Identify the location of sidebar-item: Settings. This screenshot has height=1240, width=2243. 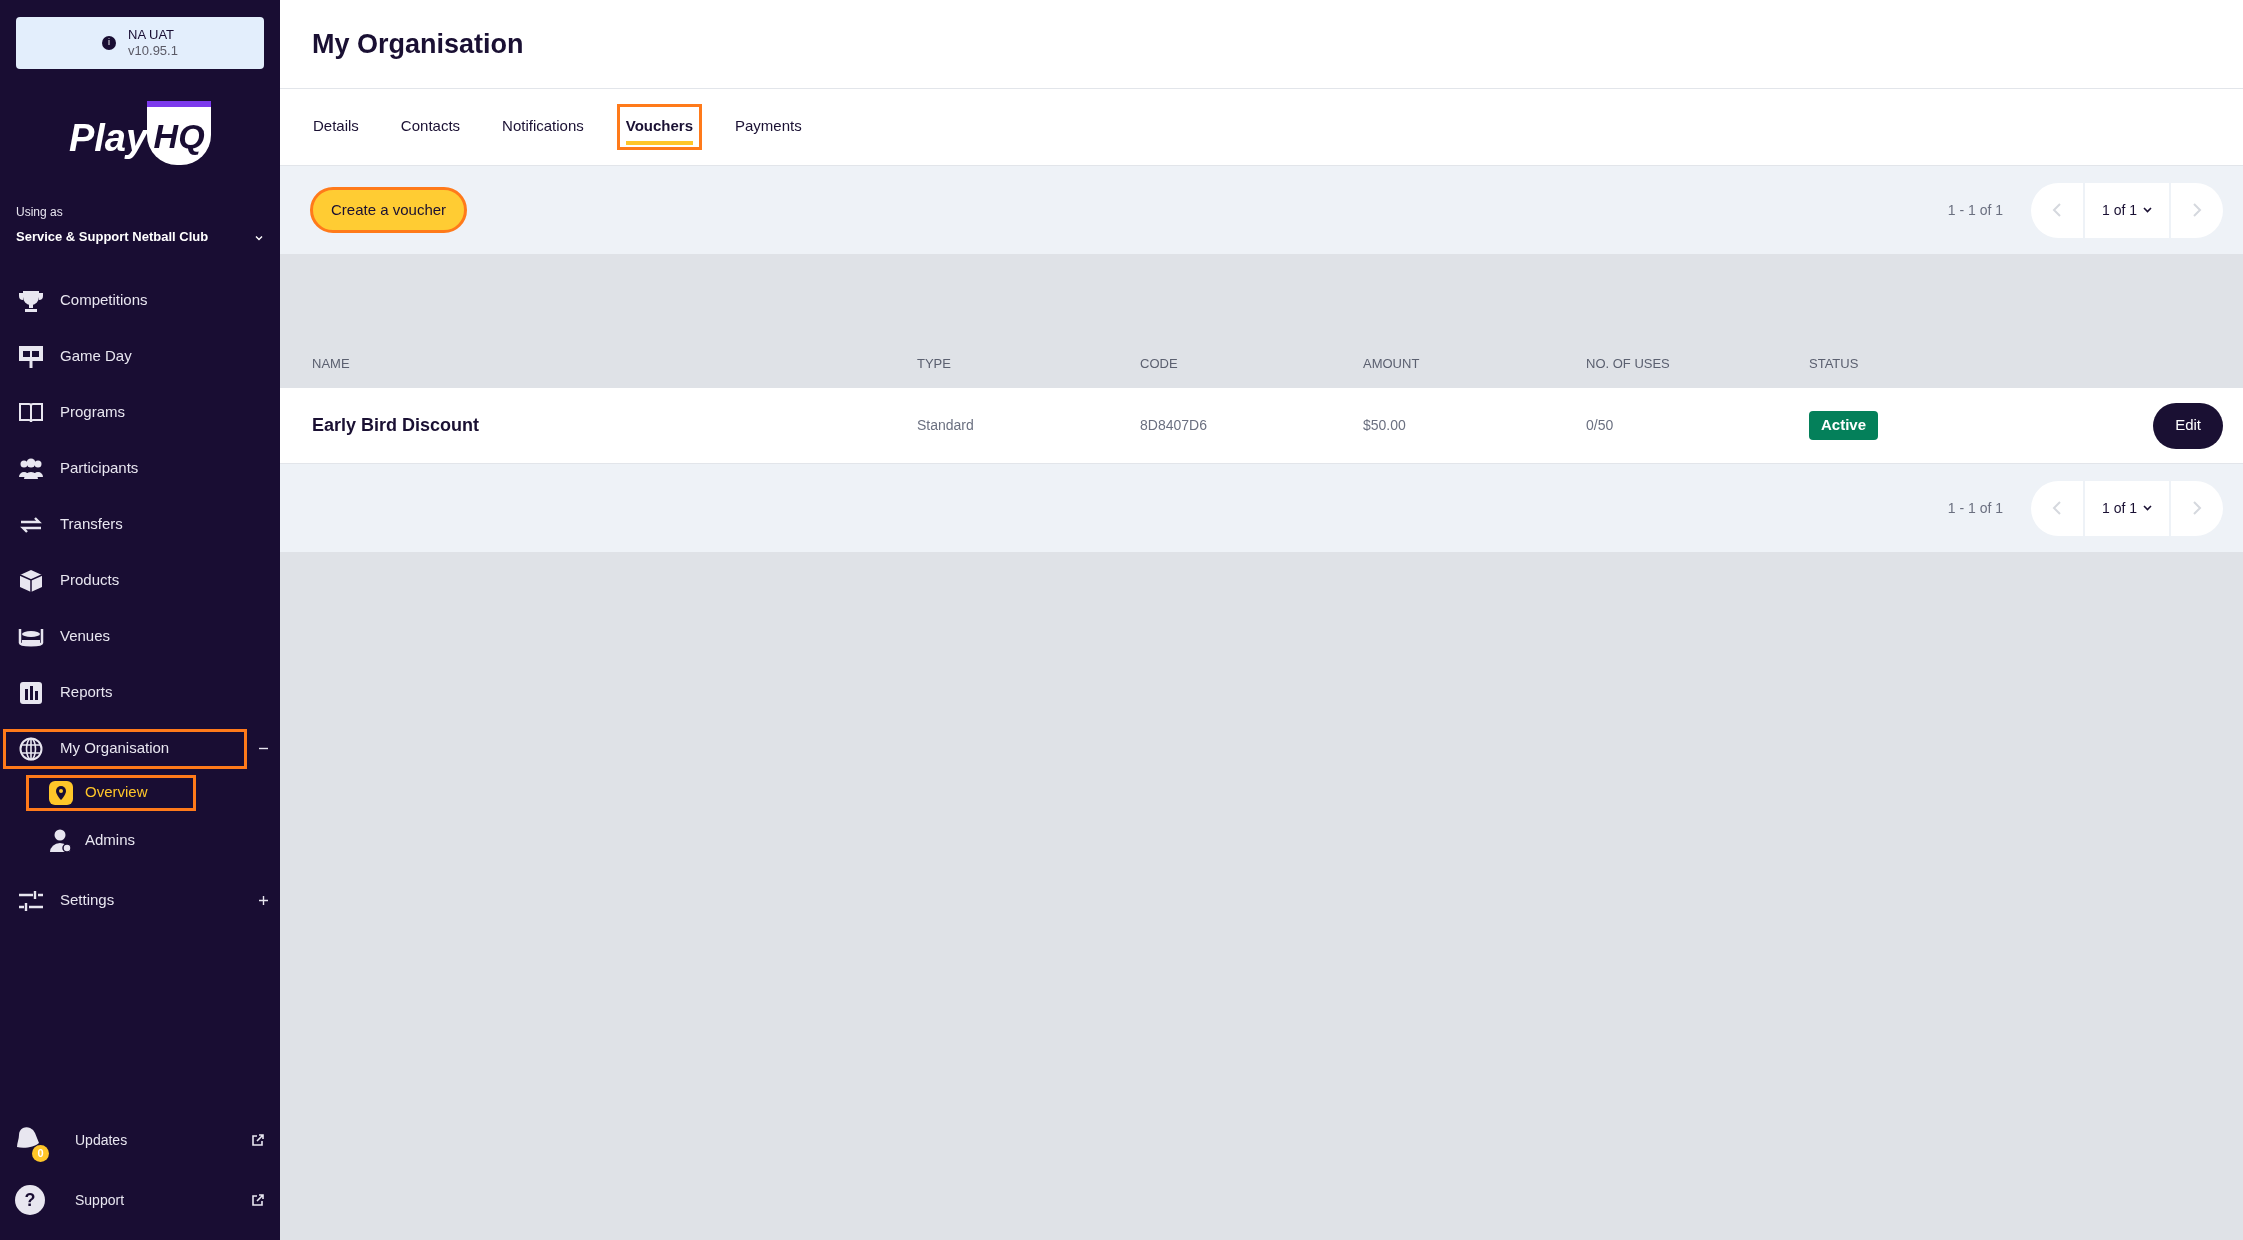
(125, 900).